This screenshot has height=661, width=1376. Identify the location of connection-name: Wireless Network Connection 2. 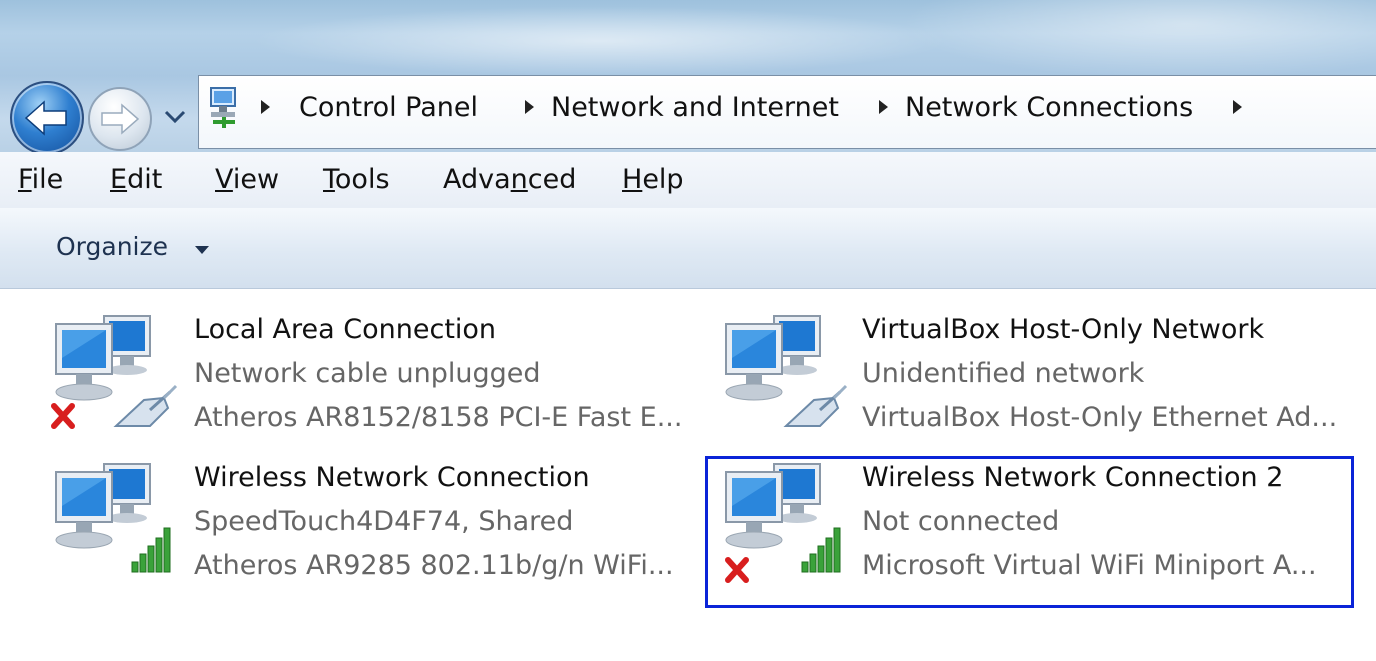
(1073, 477).